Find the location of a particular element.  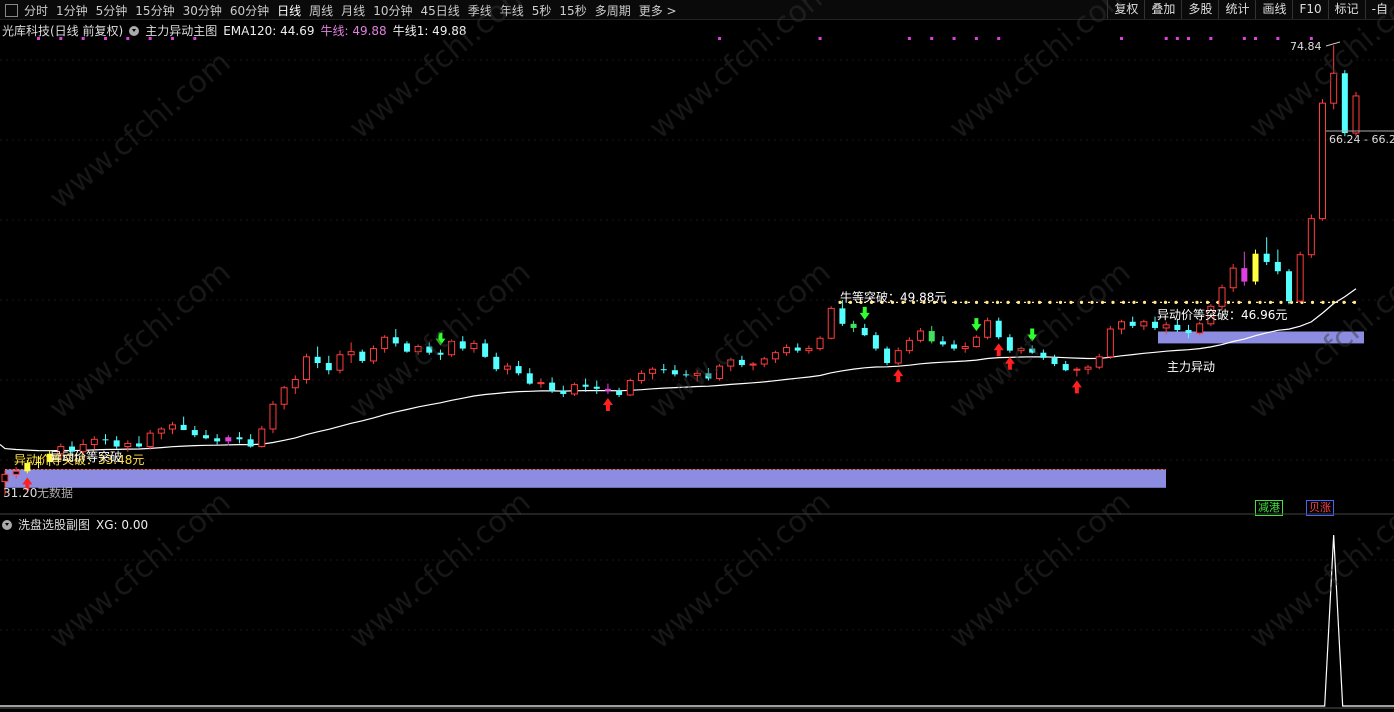

high-price-label: 74.84 is located at coordinates (1306, 46).